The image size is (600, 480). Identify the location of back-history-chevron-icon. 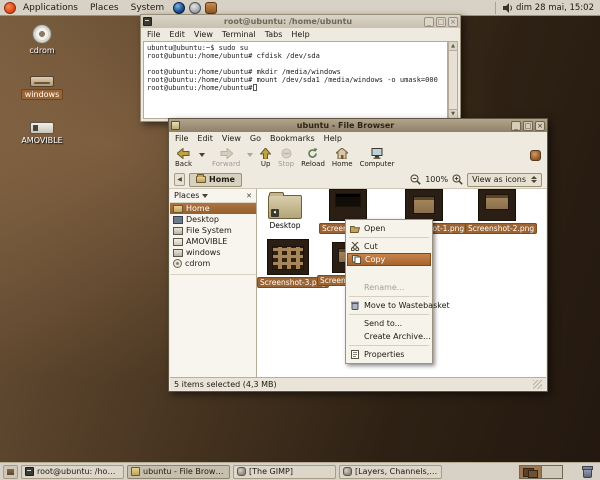
(202, 155).